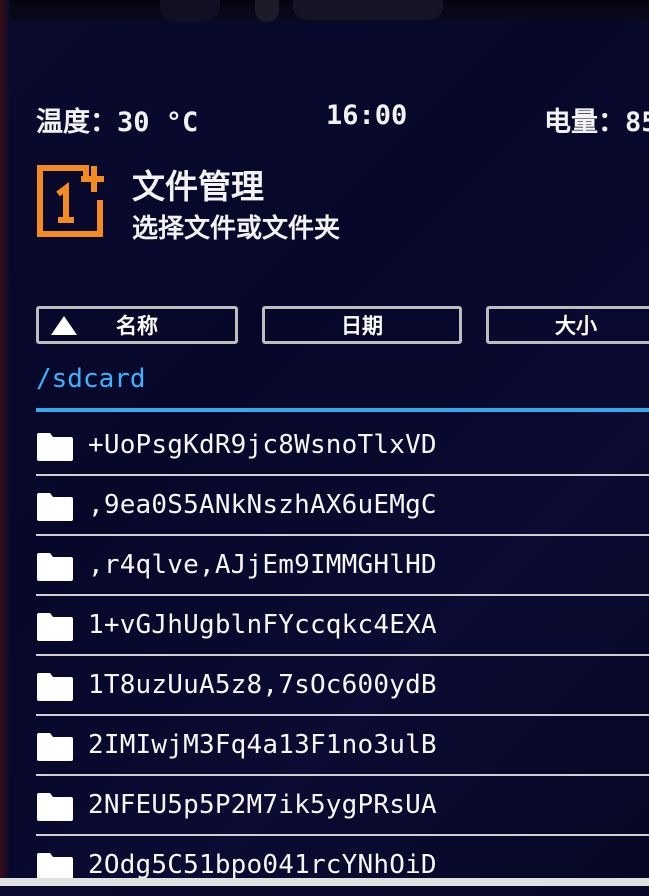  What do you see at coordinates (262, 865) in the screenshot?
I see `file-name: 2Odg5C51bpo041rcYNhOiD` at bounding box center [262, 865].